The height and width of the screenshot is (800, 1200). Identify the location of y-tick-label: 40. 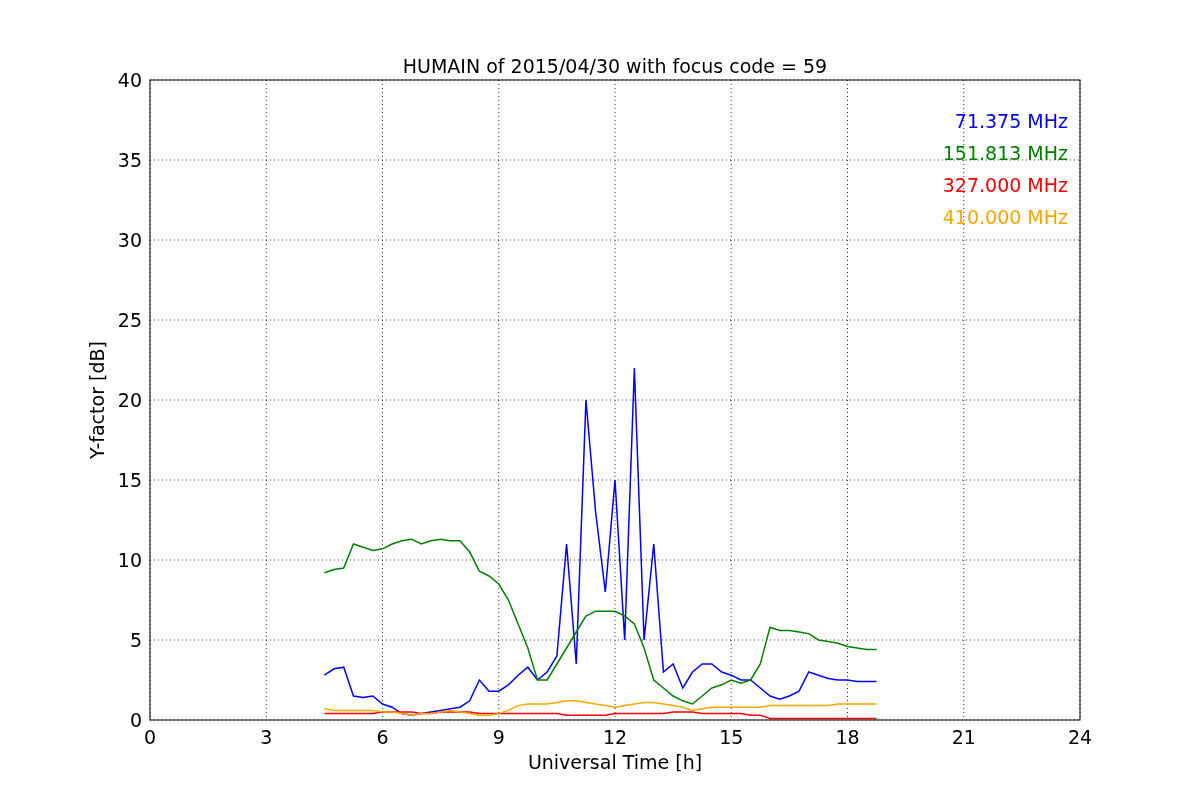
(129, 80).